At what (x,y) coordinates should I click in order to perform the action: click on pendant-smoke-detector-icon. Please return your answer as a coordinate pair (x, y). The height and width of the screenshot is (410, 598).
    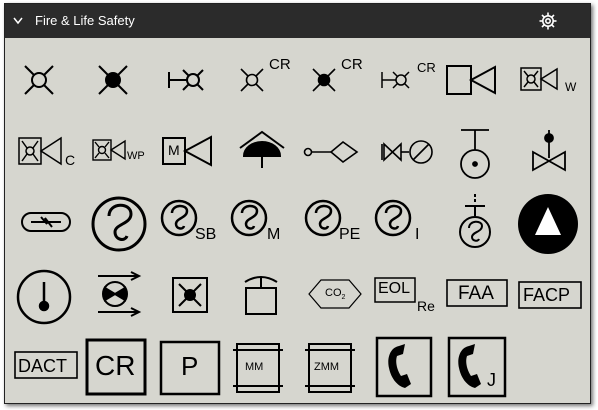
    Looking at the image, I should click on (475, 221).